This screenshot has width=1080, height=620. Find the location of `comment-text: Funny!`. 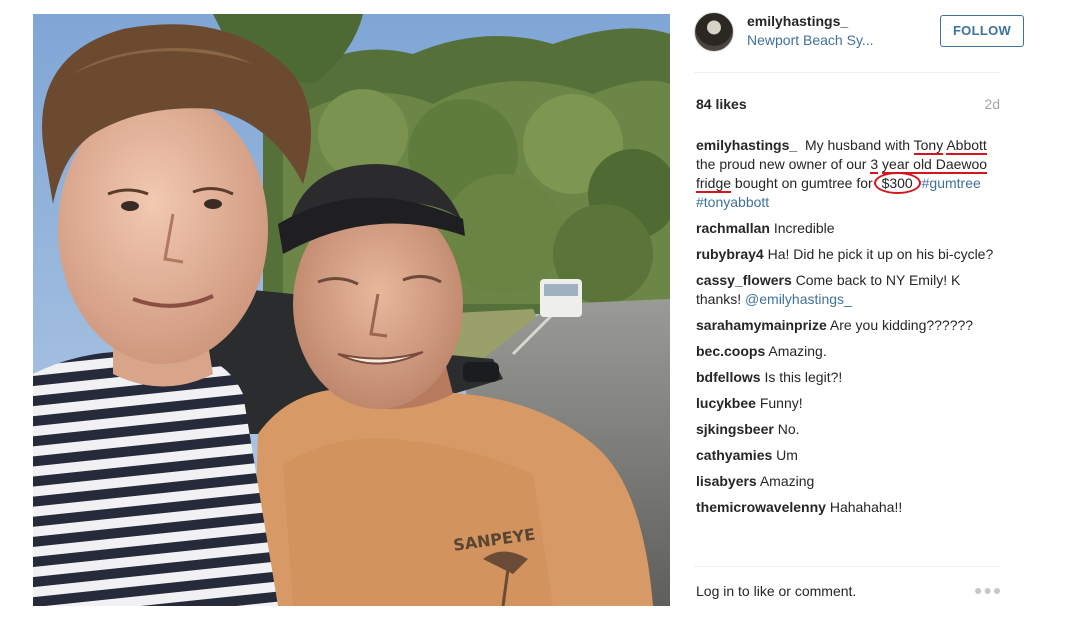

comment-text: Funny! is located at coordinates (781, 403).